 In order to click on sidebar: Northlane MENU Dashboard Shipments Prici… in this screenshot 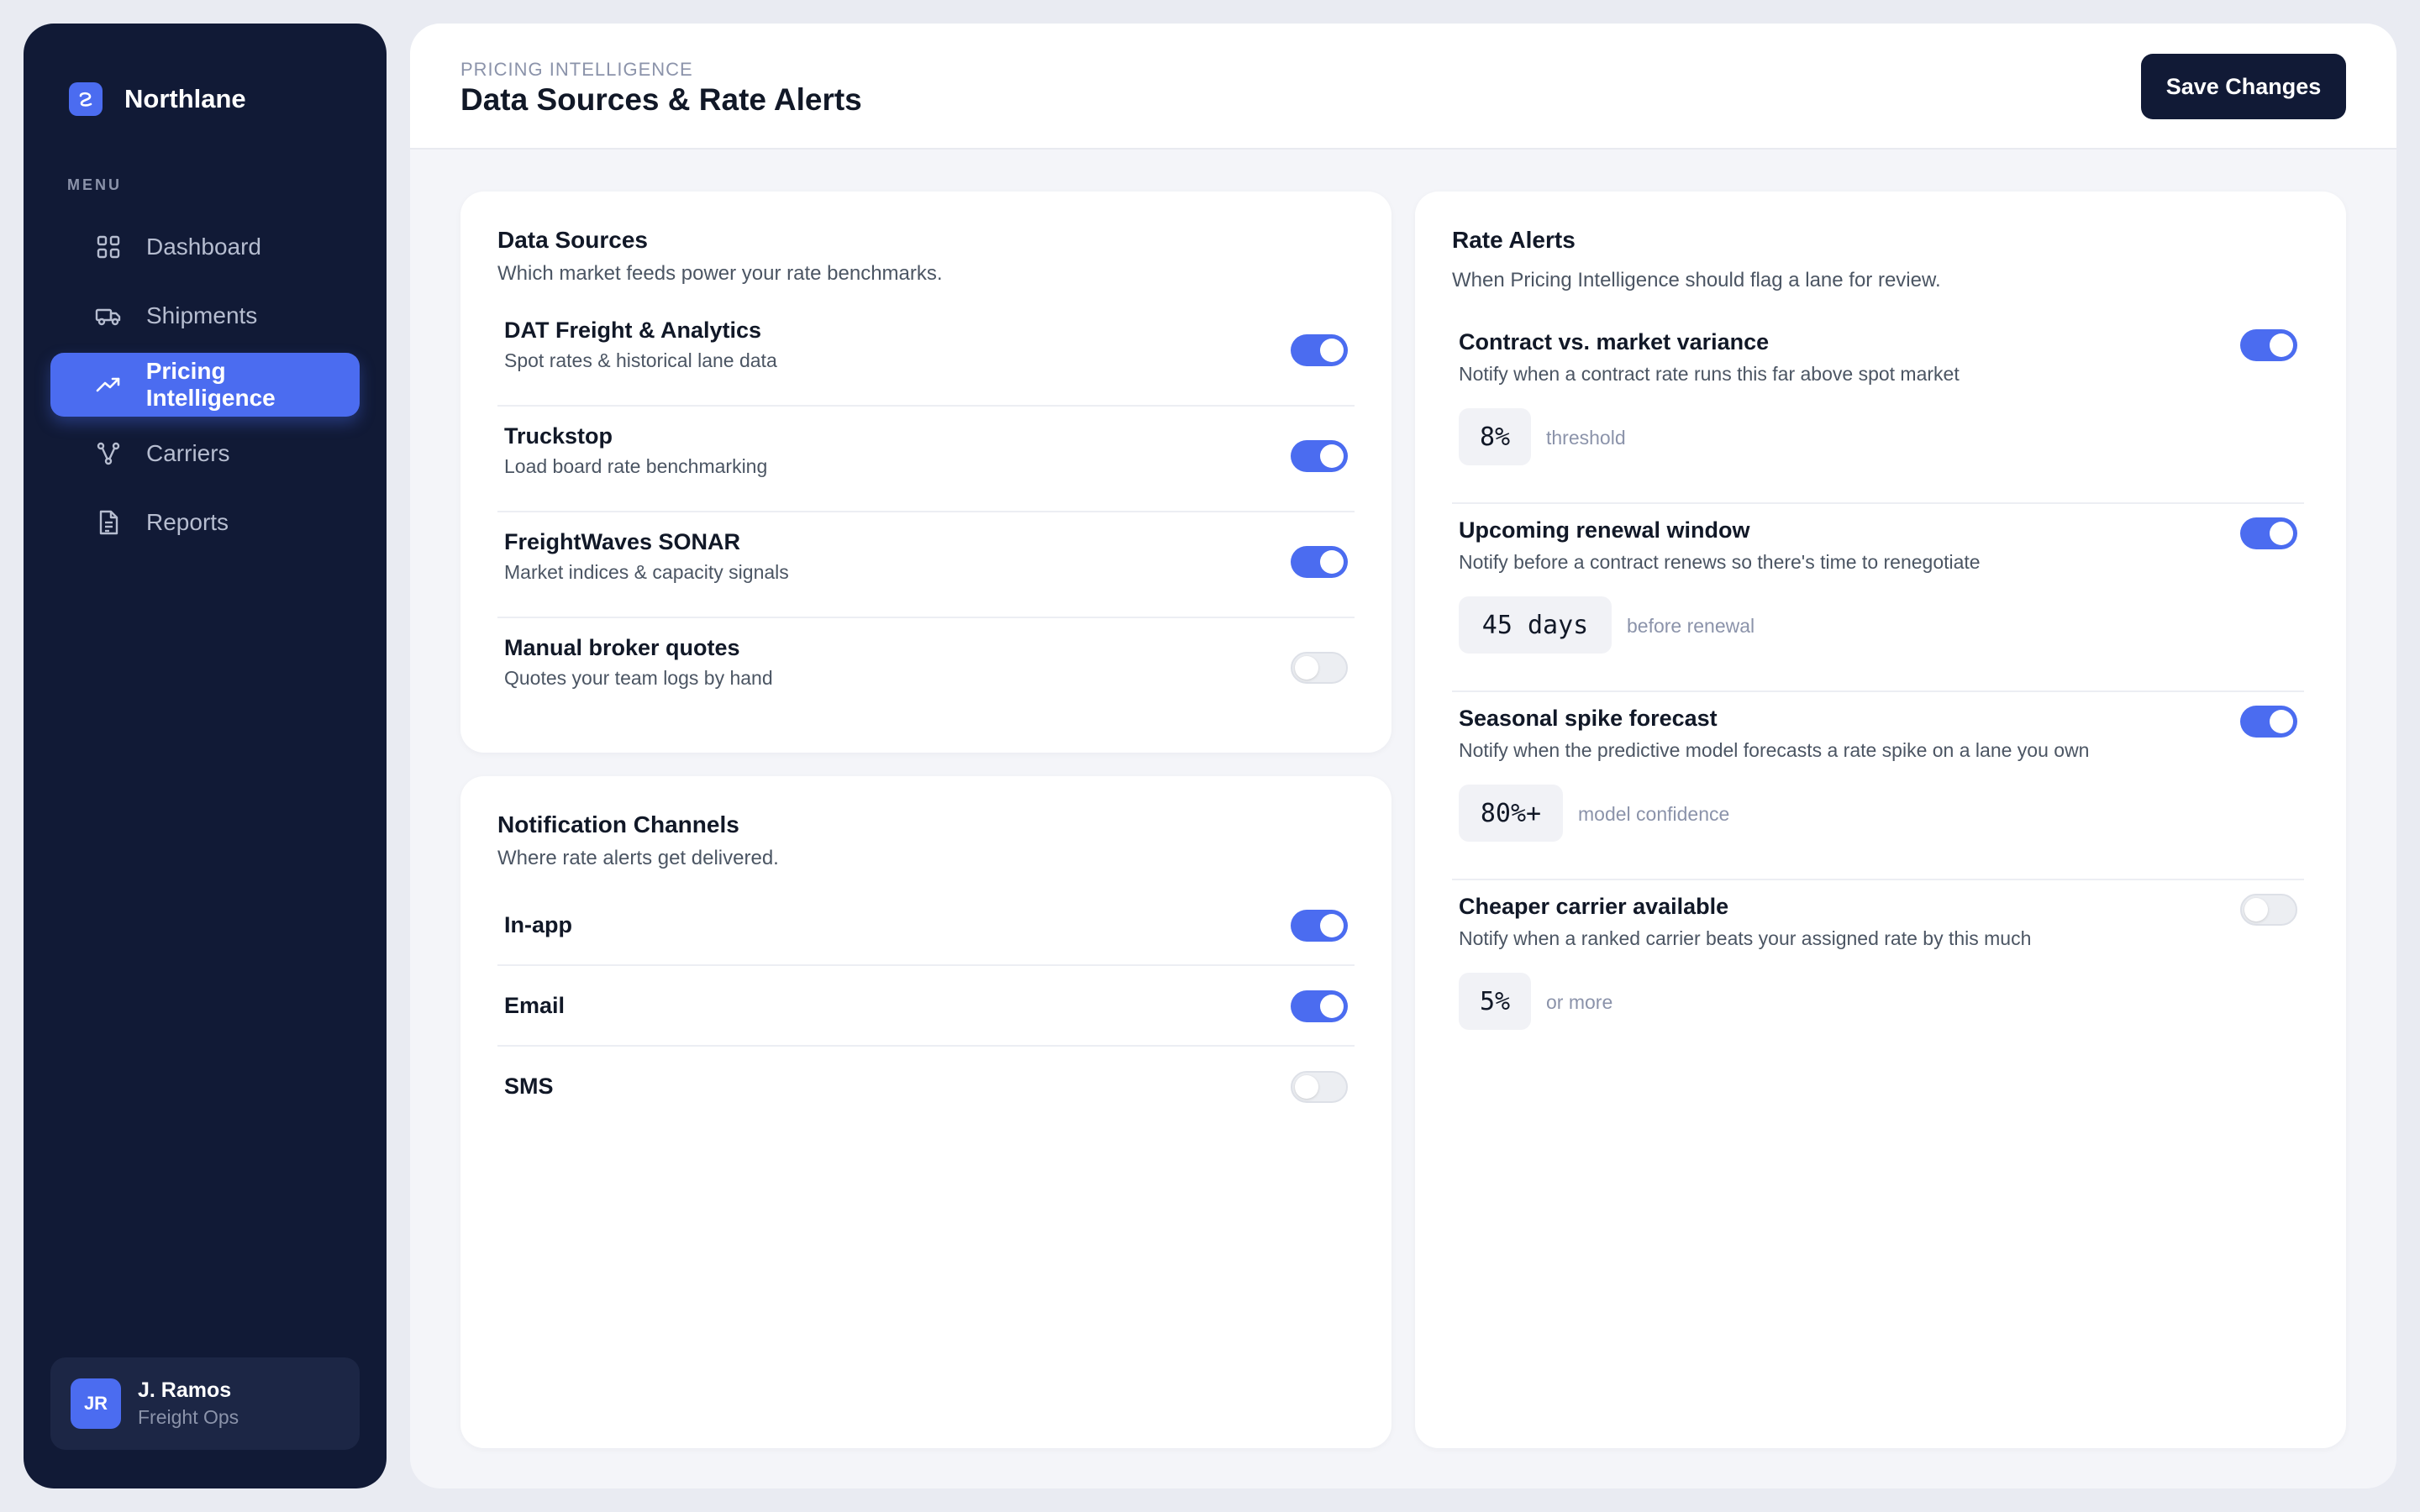, I will do `click(206, 756)`.